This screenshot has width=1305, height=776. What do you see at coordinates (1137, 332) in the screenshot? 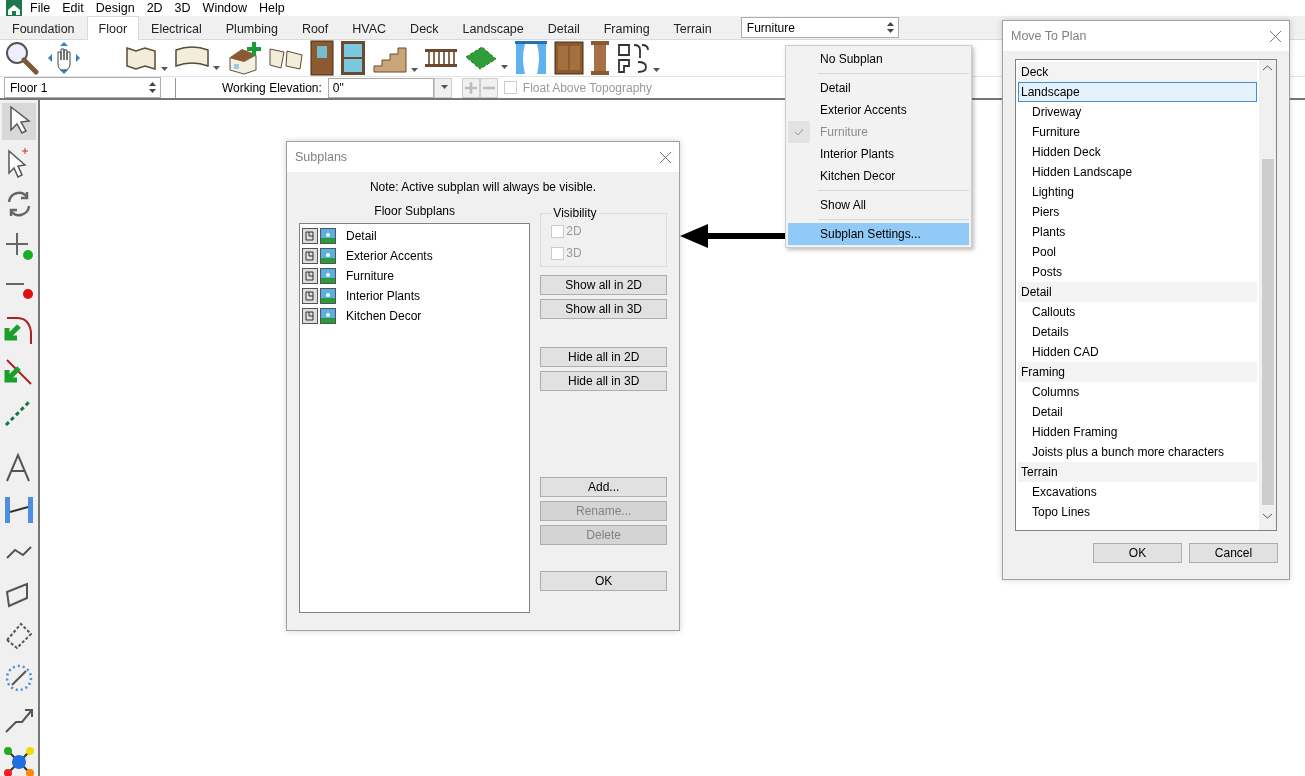
I see `tree-item: Details` at bounding box center [1137, 332].